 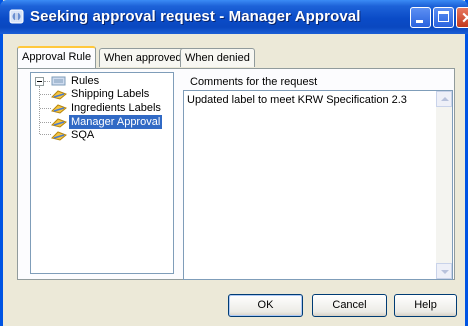 What do you see at coordinates (349, 305) in the screenshot?
I see `cancel-button: Cancel` at bounding box center [349, 305].